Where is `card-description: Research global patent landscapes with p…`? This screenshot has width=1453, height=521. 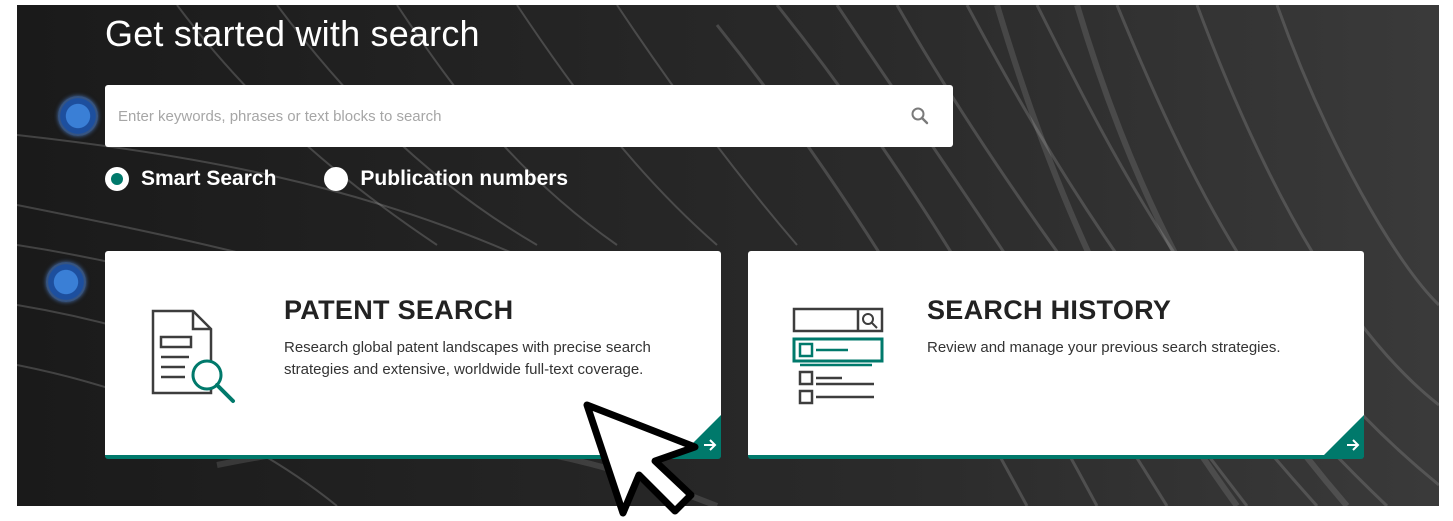
card-description: Research global patent landscapes with p… is located at coordinates (467, 358).